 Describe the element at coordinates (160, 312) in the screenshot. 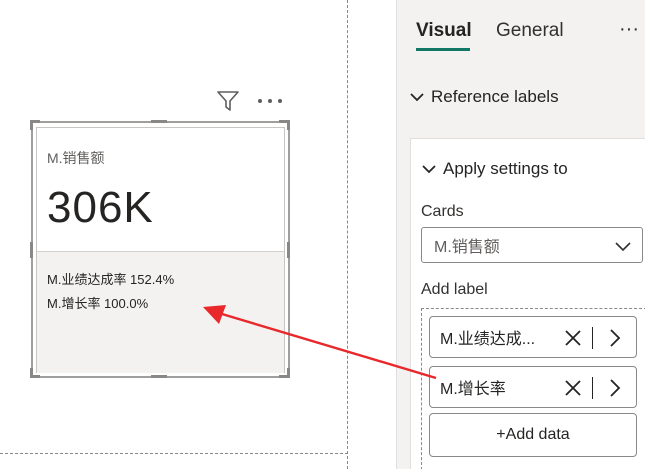

I see `card-reference-labels: M.业绩达成率 152.4% M.增长率 100.0%` at that location.